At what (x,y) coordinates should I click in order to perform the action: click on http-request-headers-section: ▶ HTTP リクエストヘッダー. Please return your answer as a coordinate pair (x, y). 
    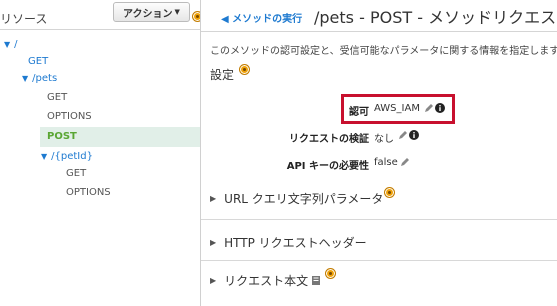
    Looking at the image, I should click on (288, 242).